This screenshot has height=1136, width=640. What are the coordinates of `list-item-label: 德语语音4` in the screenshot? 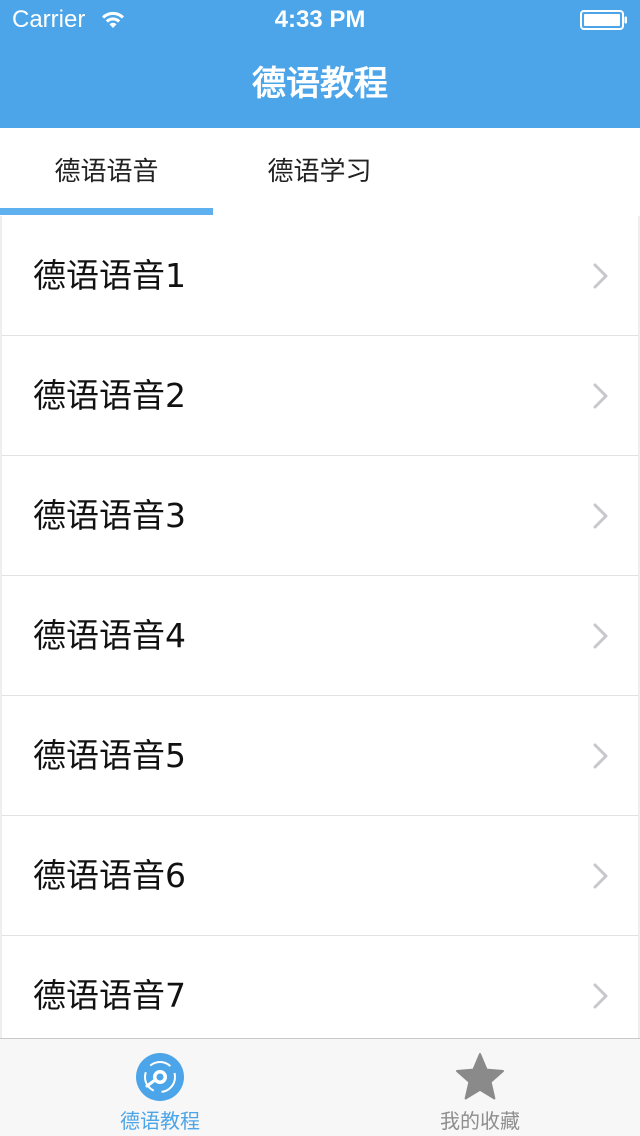 It's located at (109, 635).